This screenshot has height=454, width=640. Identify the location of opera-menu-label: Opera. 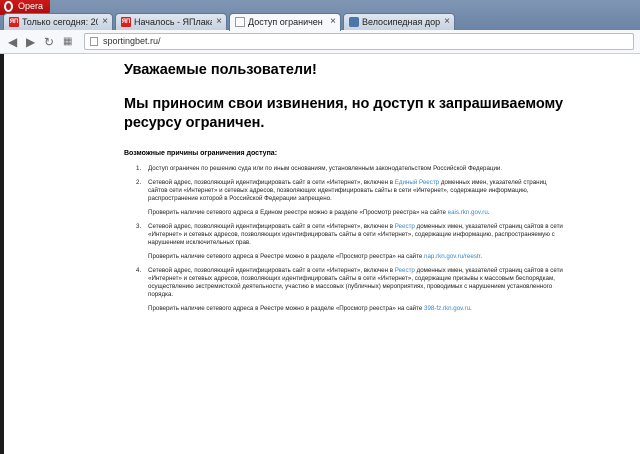
(31, 6).